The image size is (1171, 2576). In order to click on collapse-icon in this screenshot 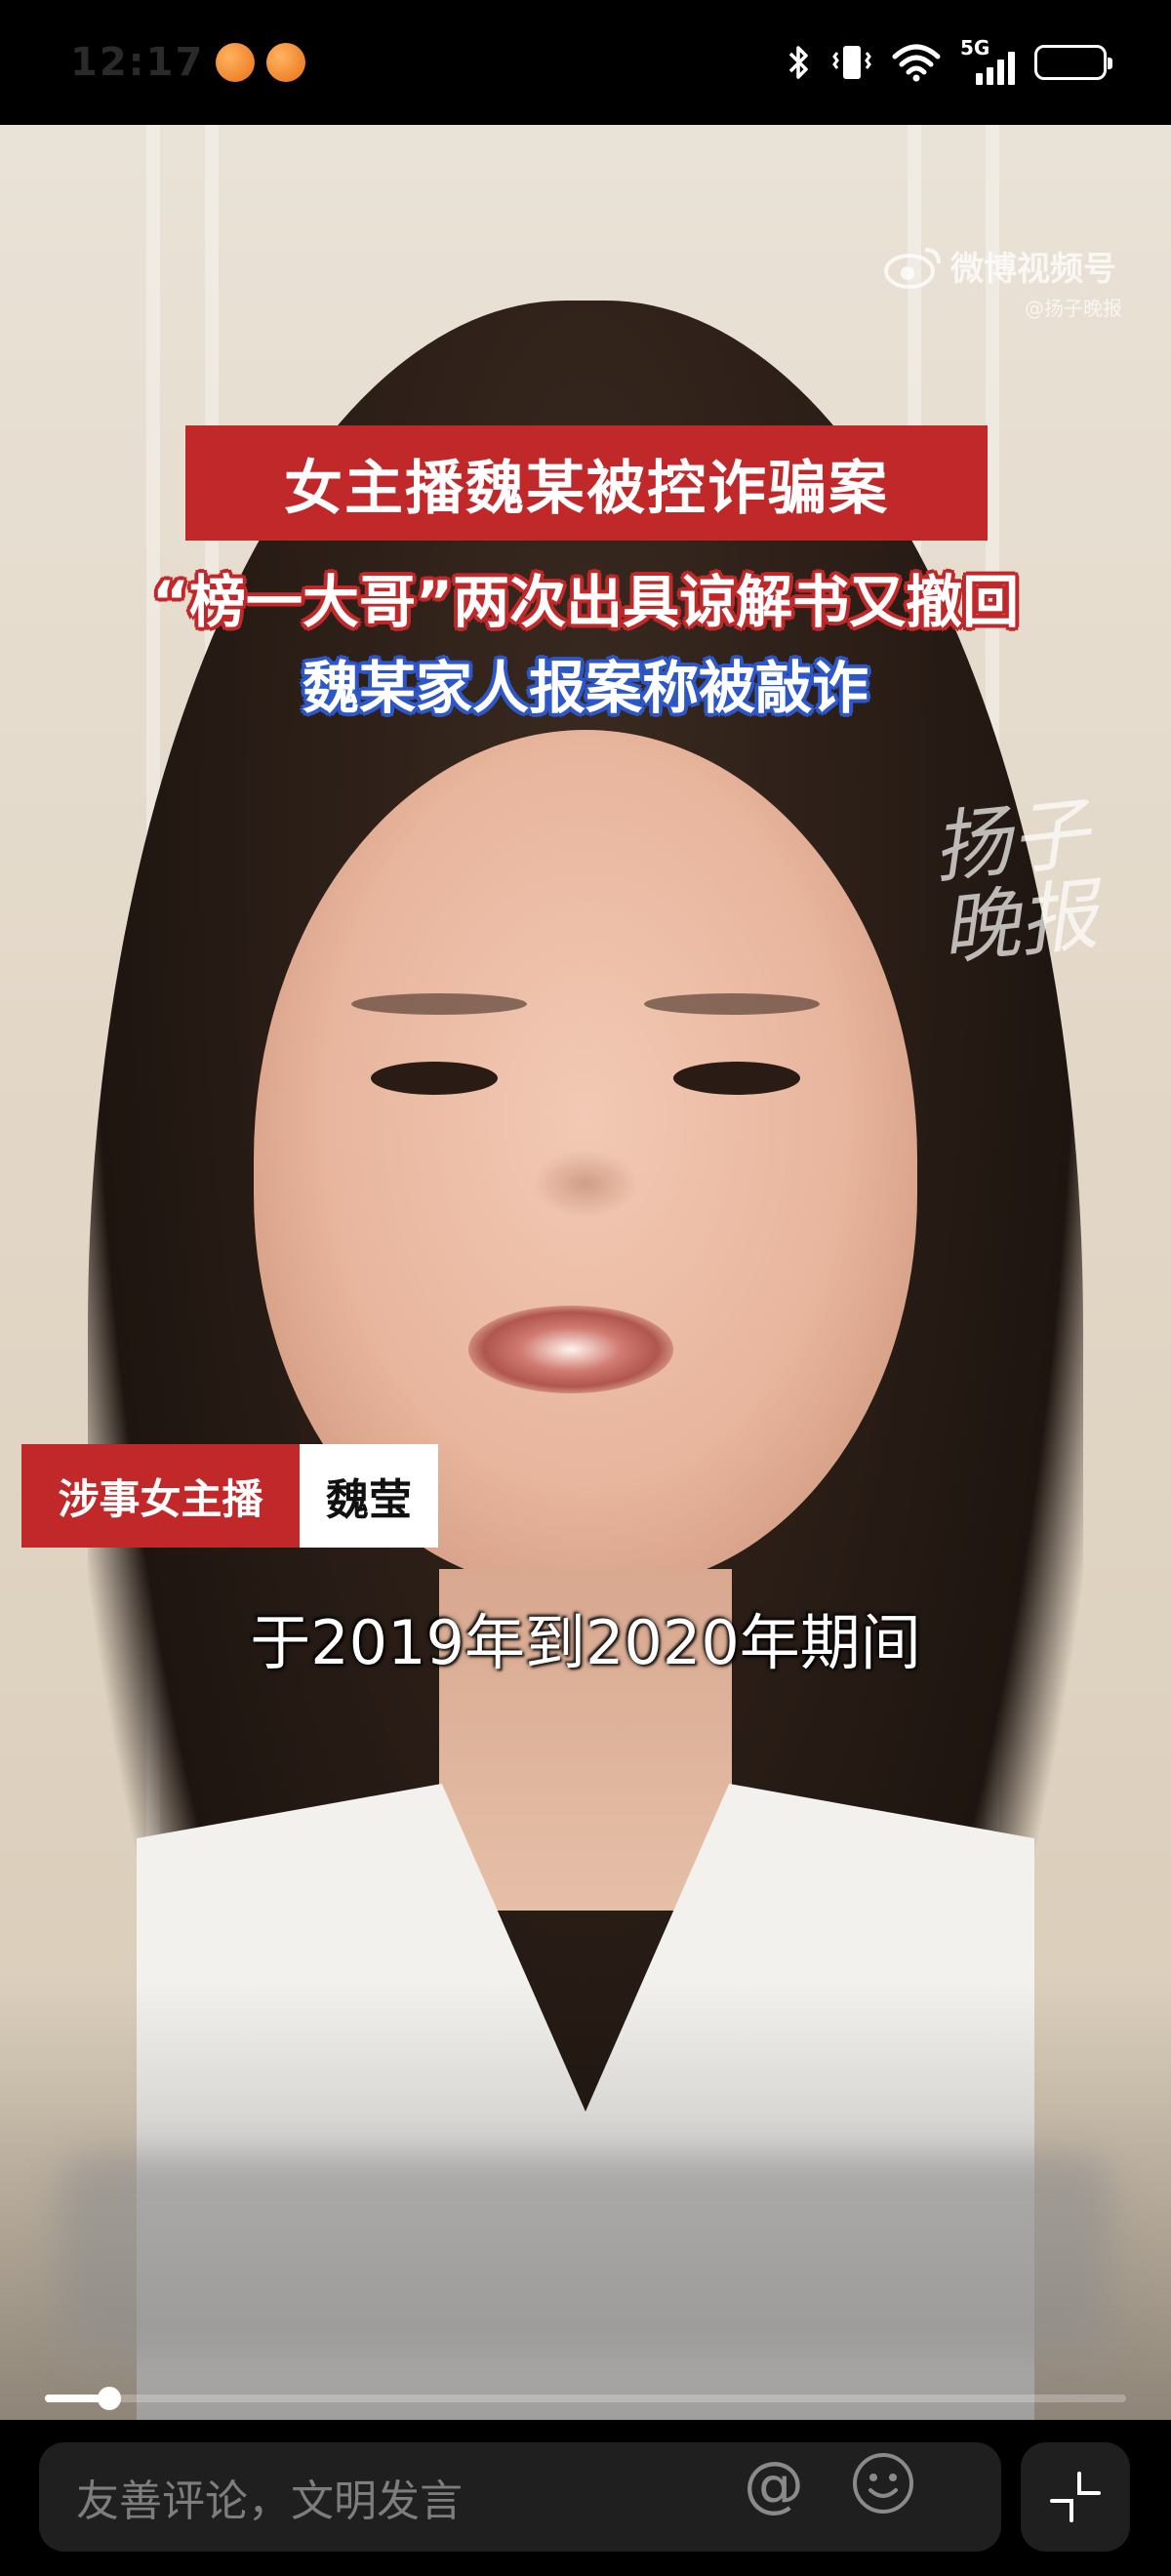, I will do `click(1075, 2497)`.